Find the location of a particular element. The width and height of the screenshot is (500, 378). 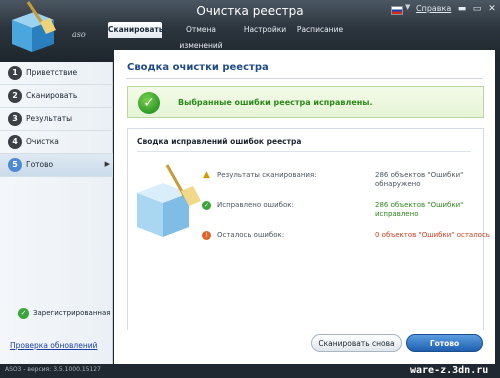

step-label: Результаты is located at coordinates (49, 118).